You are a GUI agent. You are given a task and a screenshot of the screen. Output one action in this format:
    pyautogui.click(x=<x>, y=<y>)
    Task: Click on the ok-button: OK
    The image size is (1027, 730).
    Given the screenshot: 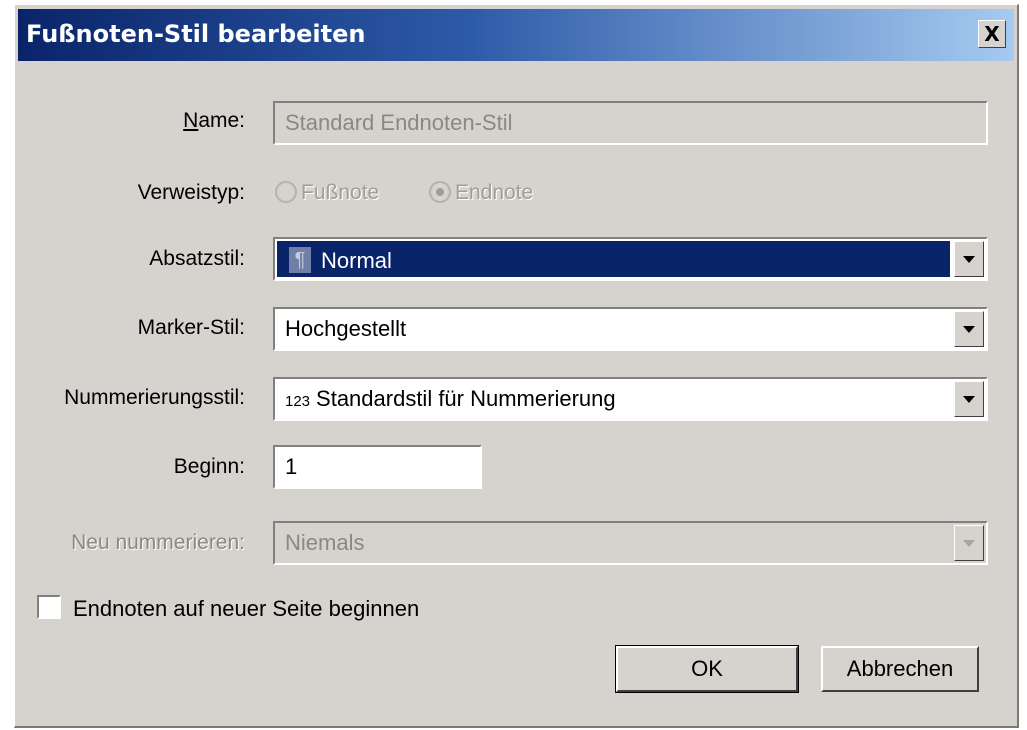 What is the action you would take?
    pyautogui.click(x=707, y=669)
    